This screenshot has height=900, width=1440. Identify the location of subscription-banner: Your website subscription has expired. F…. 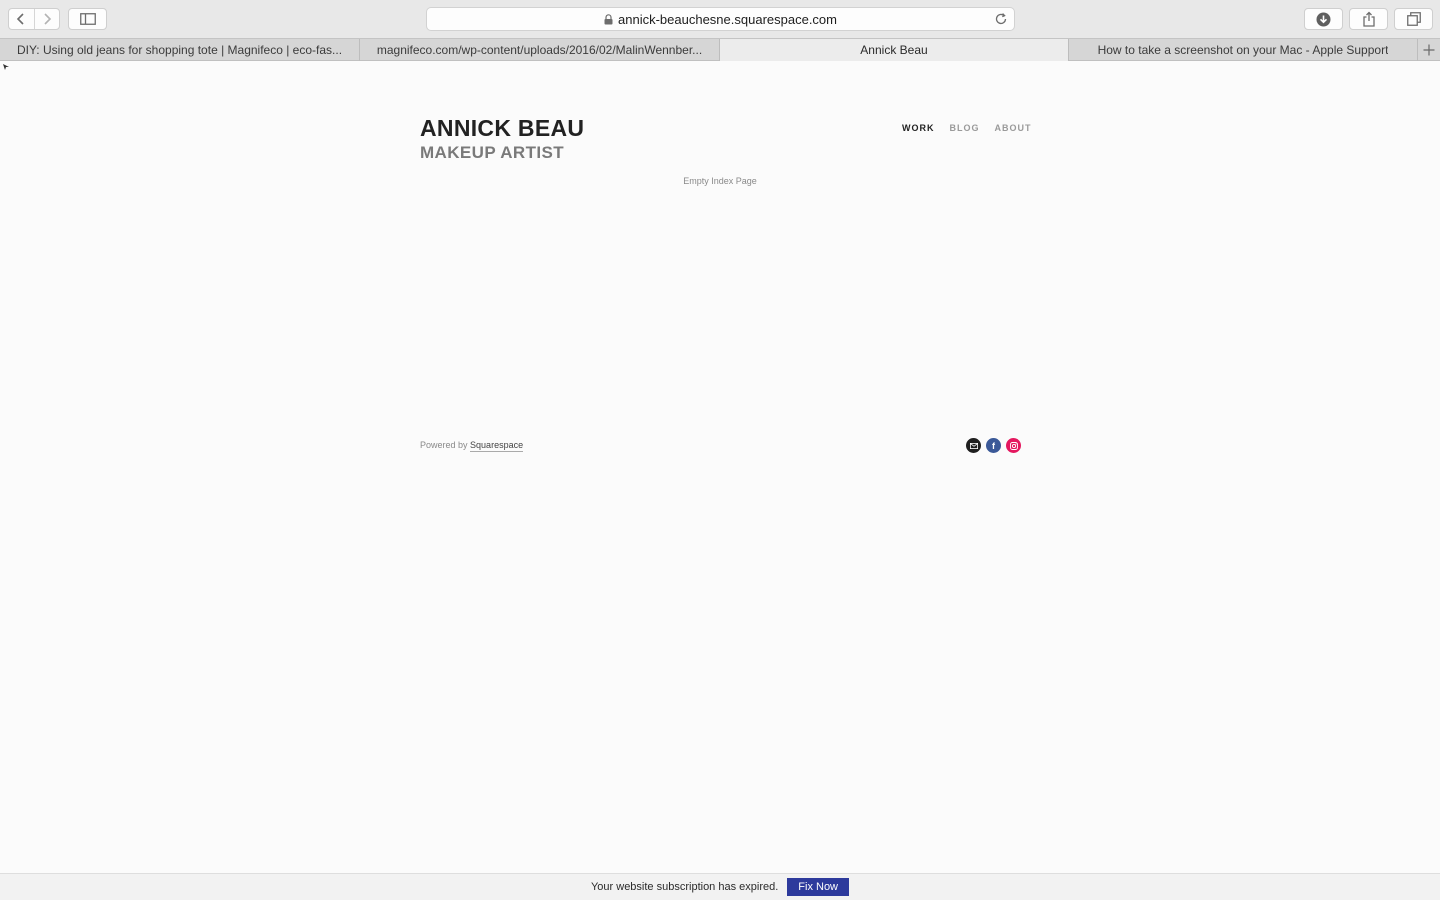
(720, 886).